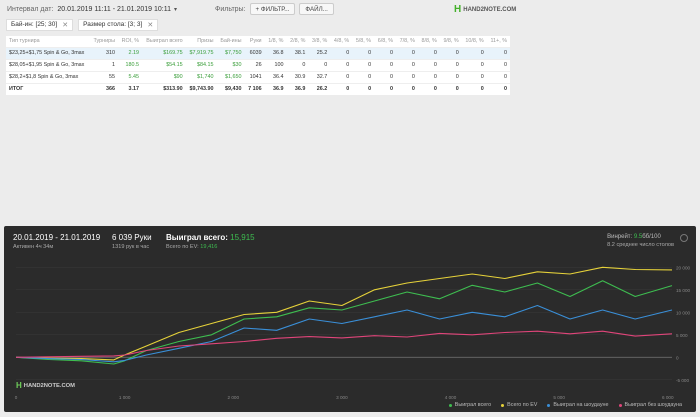 The height and width of the screenshot is (417, 700). What do you see at coordinates (275, 88) in the screenshot?
I see `table-cell: 36.9` at bounding box center [275, 88].